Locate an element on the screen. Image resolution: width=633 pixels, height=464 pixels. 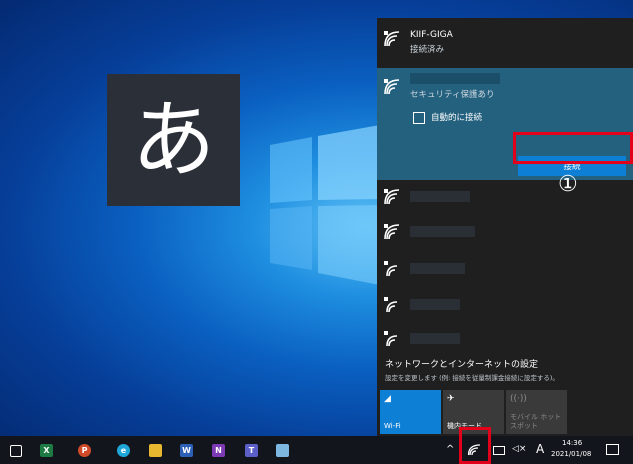
excel-icon: X is located at coordinates (46, 450).